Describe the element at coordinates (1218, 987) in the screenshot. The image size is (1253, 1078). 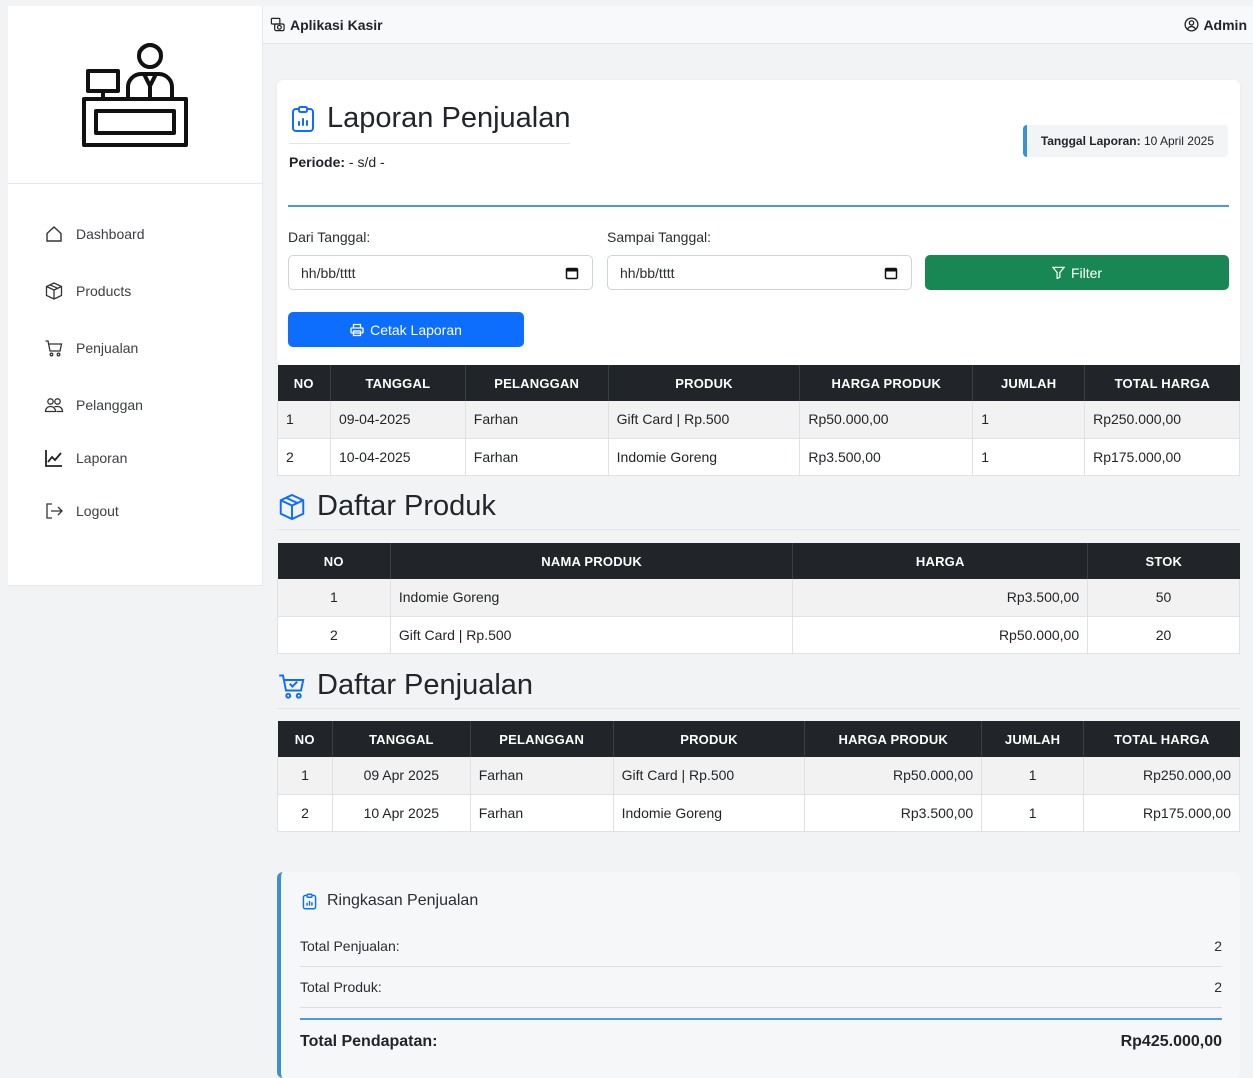
I see `summary-value: 2` at that location.